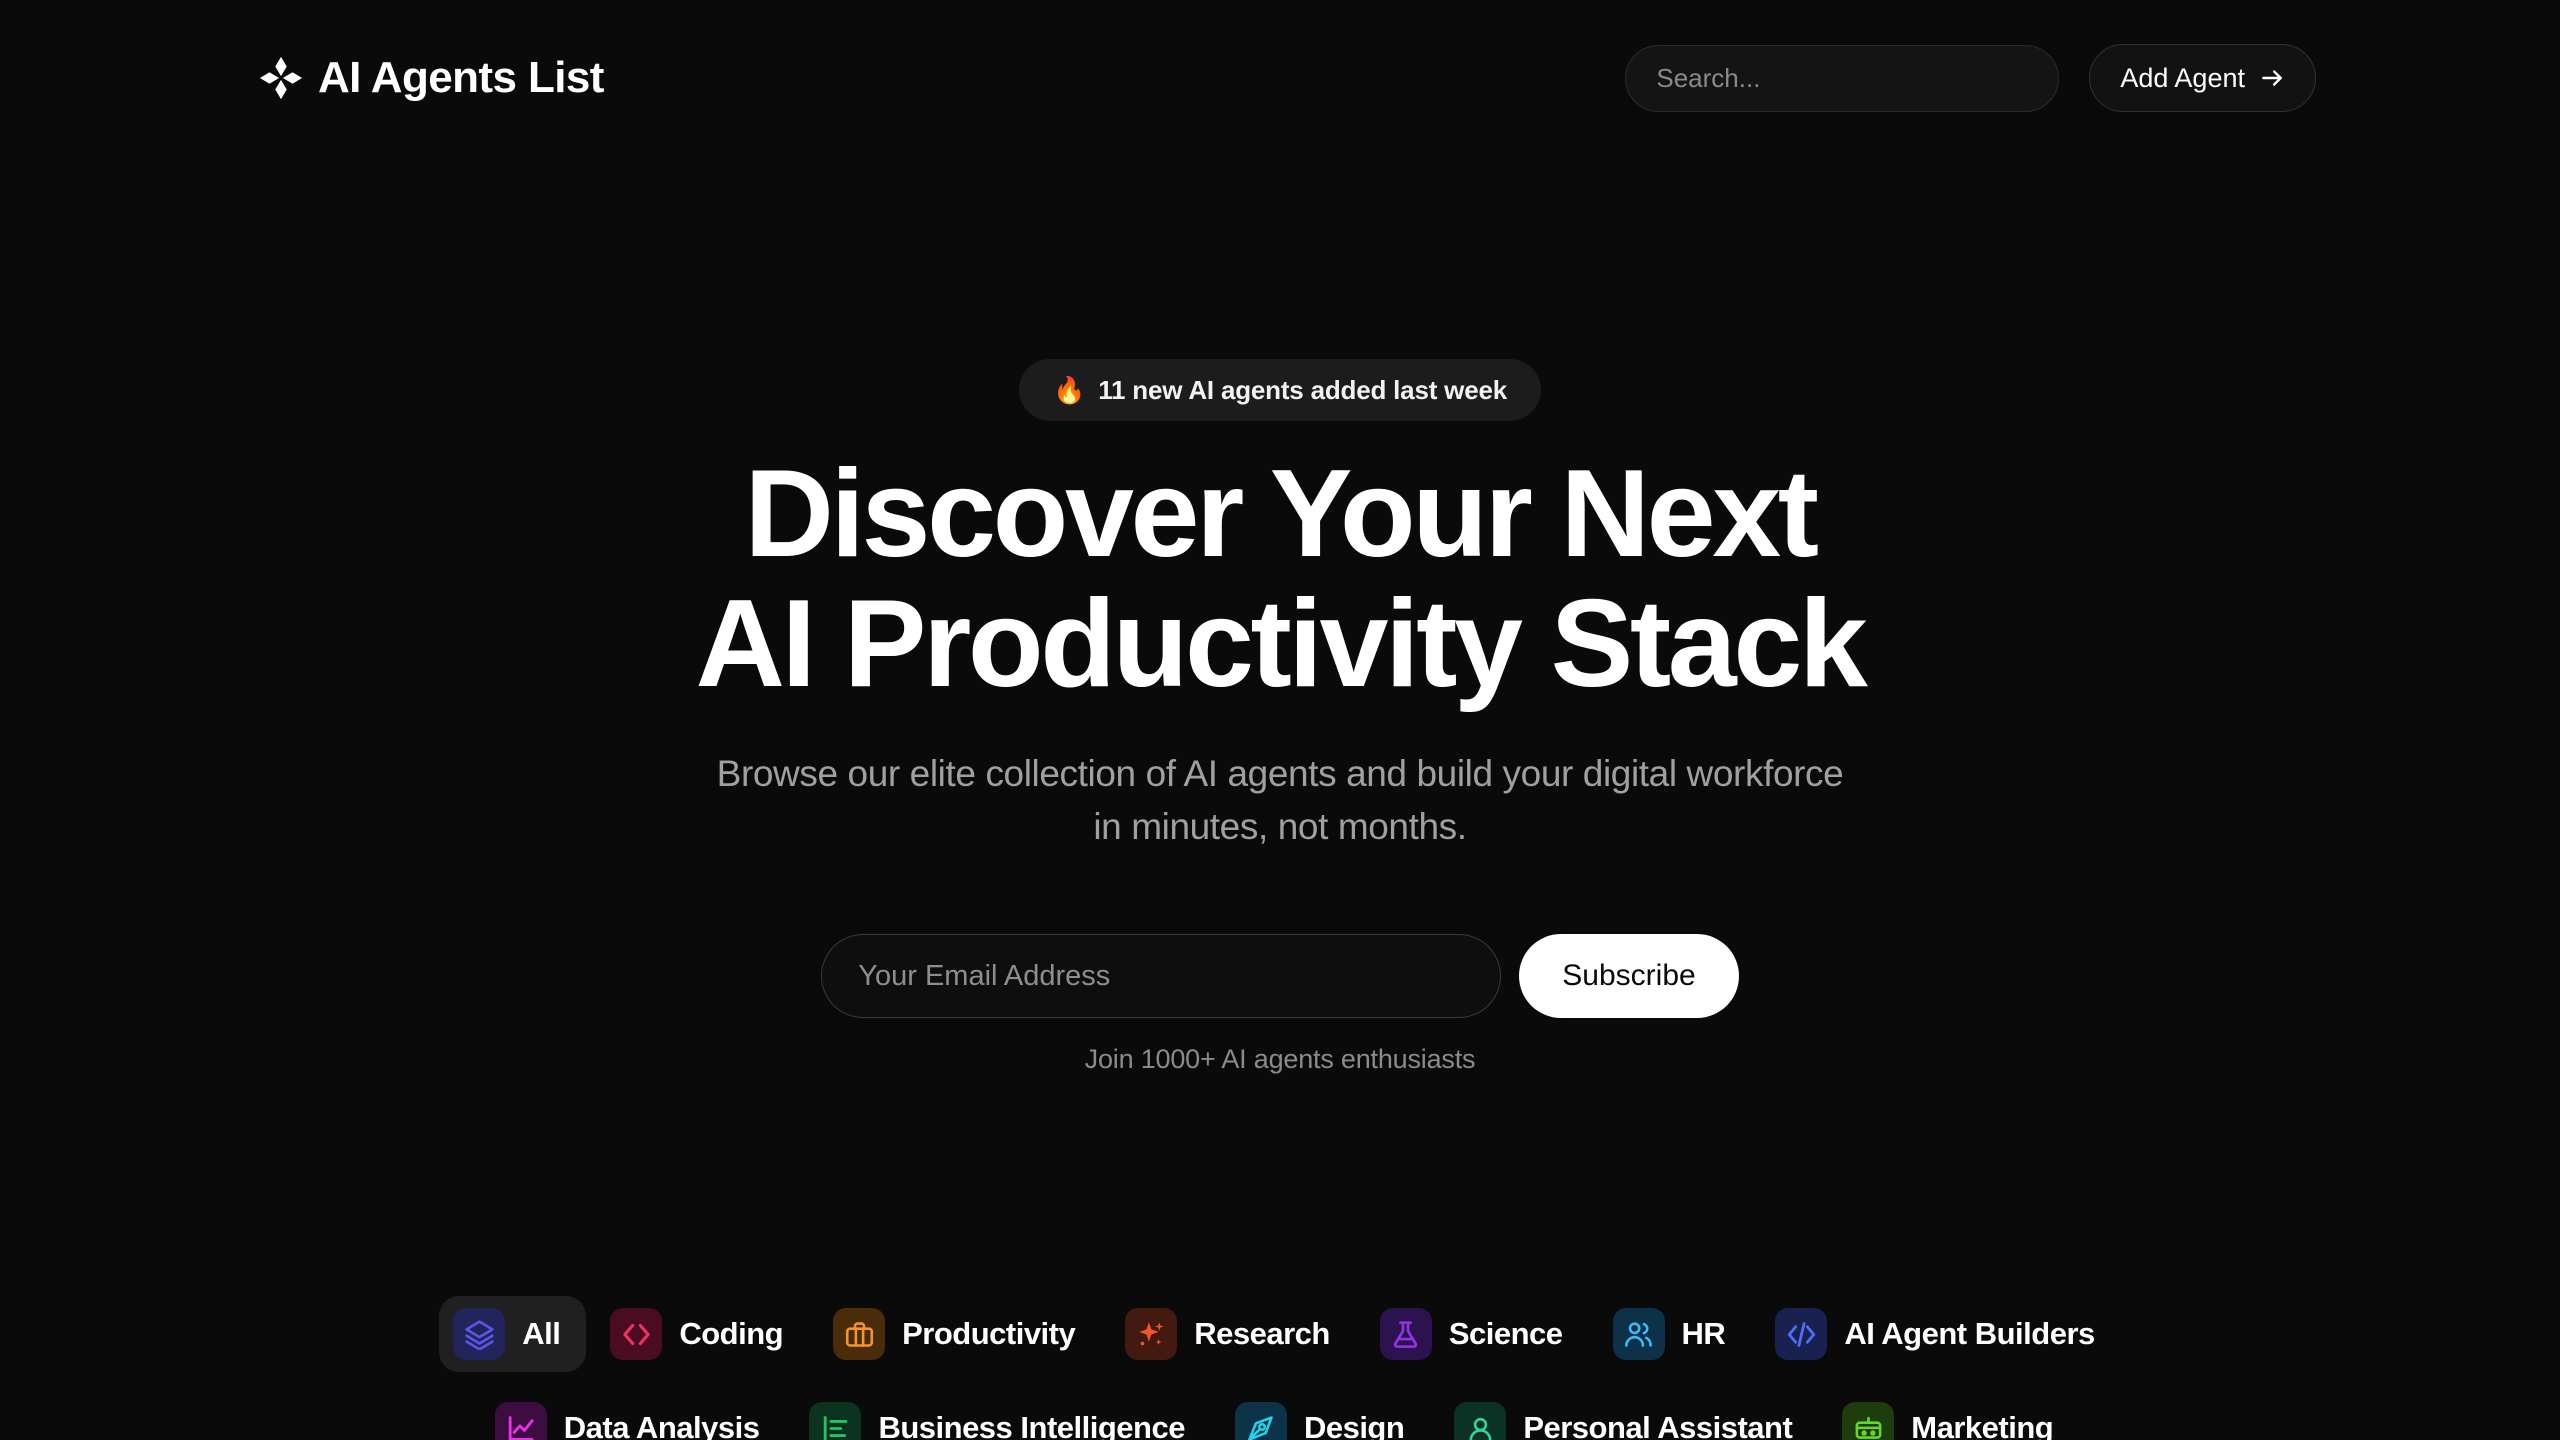 The width and height of the screenshot is (2560, 1440). Describe the element at coordinates (835, 1421) in the screenshot. I see `bar-list-icon` at that location.